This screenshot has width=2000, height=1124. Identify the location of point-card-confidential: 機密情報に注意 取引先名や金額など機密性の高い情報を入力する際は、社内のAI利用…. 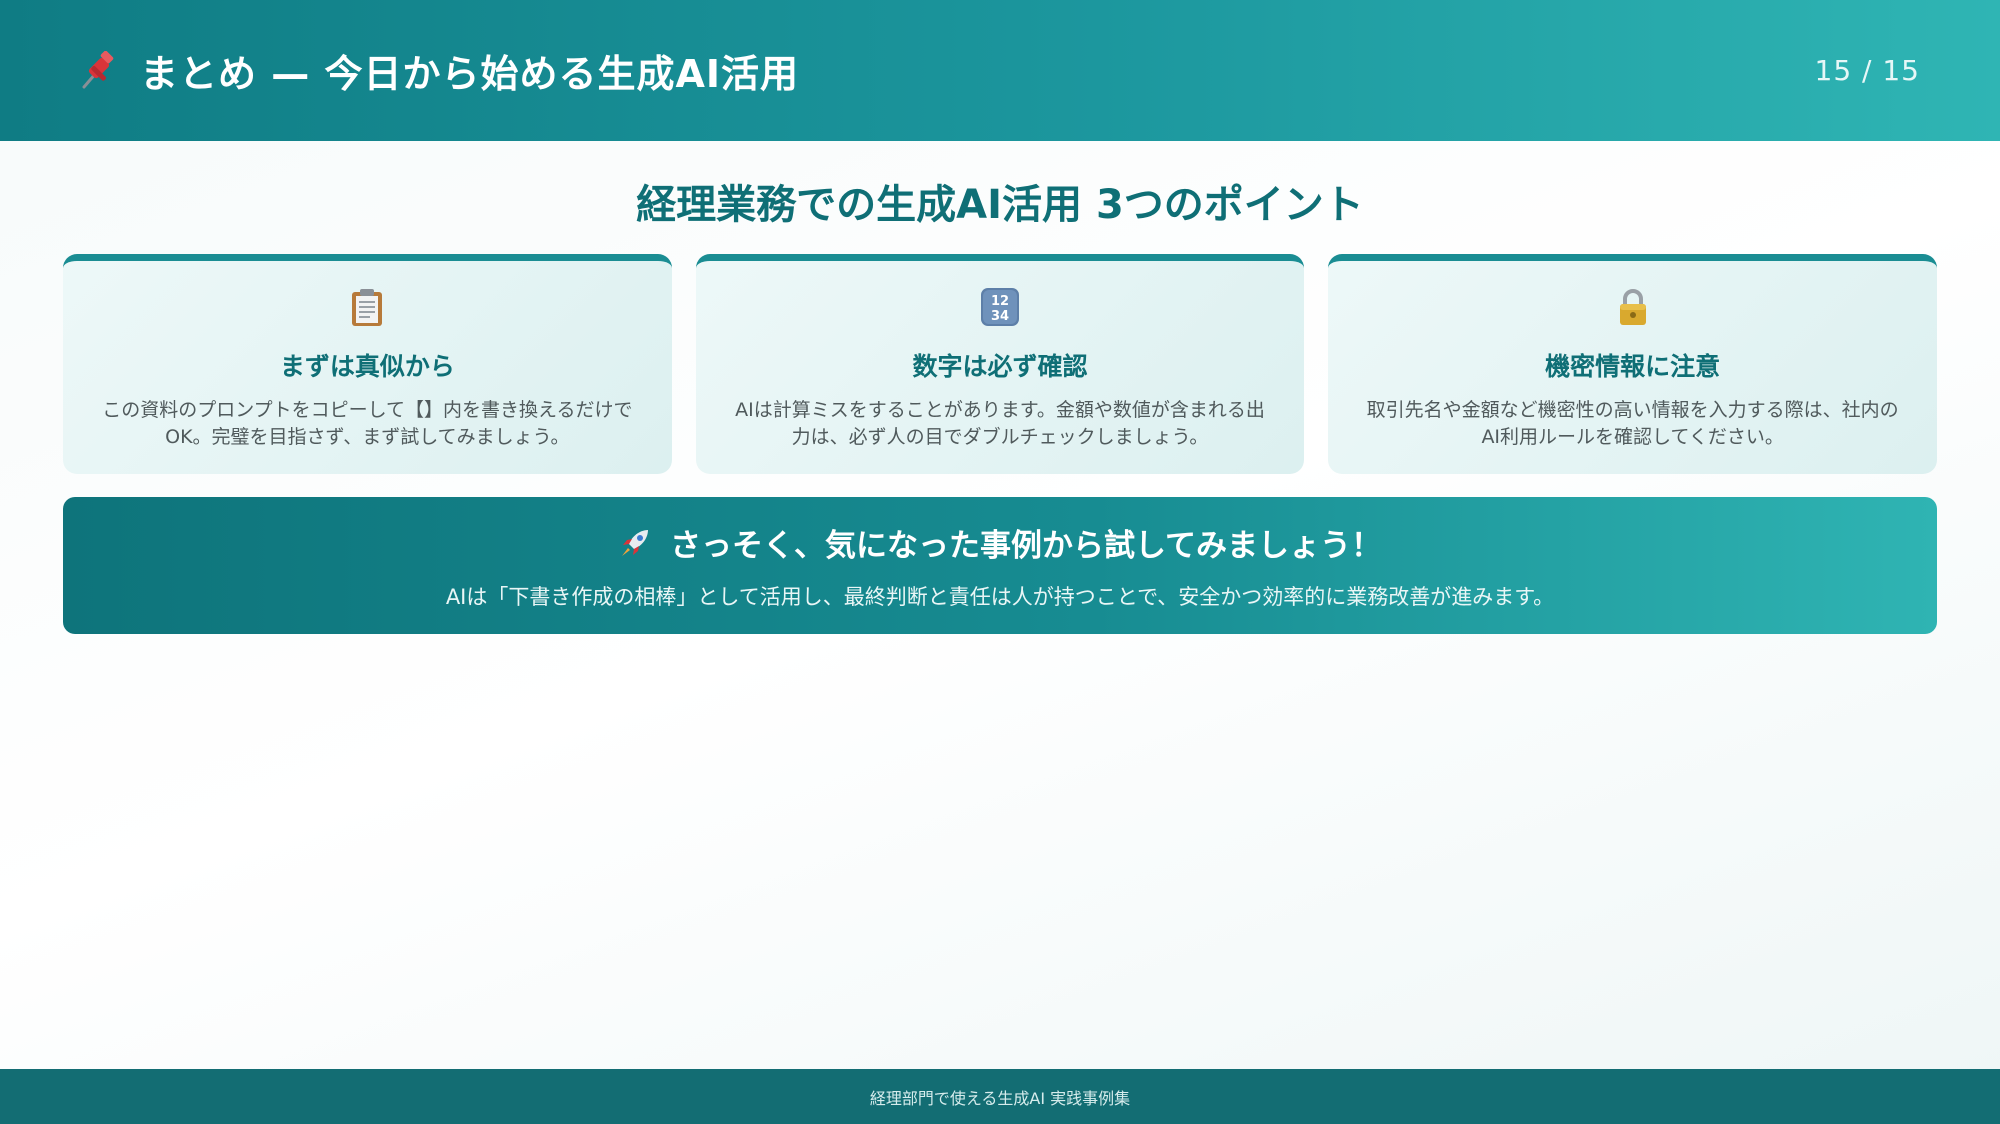
(1633, 364).